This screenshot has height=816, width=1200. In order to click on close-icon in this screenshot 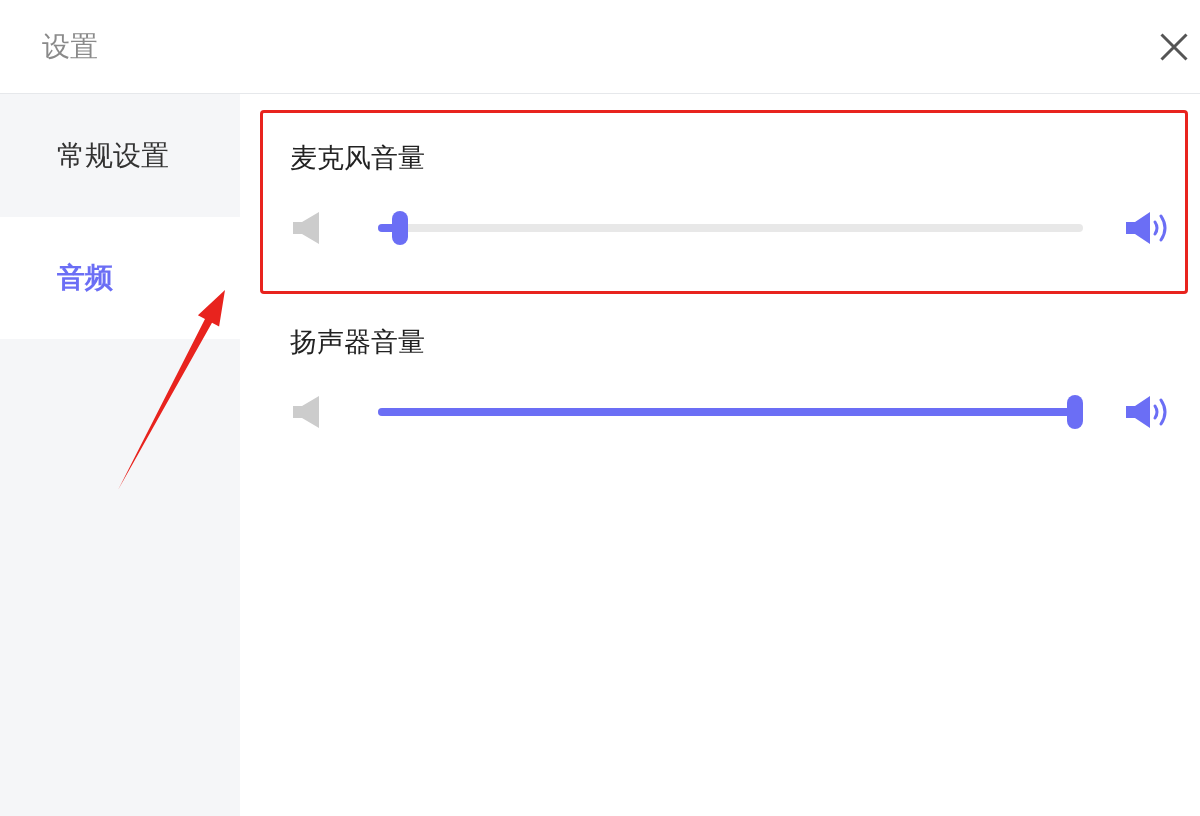, I will do `click(1174, 46)`.